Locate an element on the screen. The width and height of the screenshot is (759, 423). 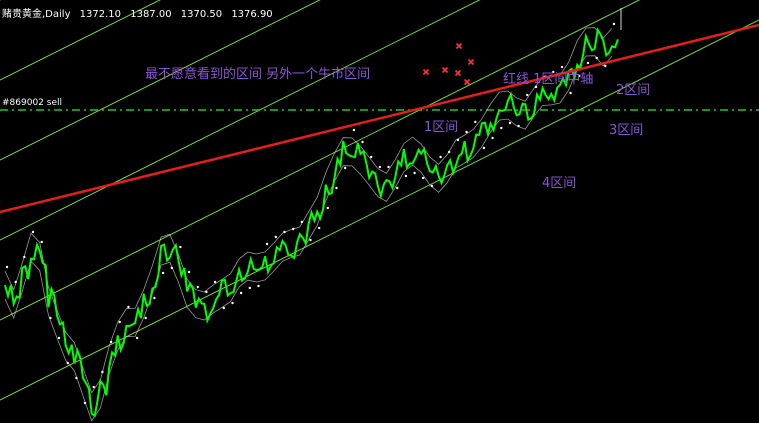
low-value: 1370.50 is located at coordinates (201, 14).